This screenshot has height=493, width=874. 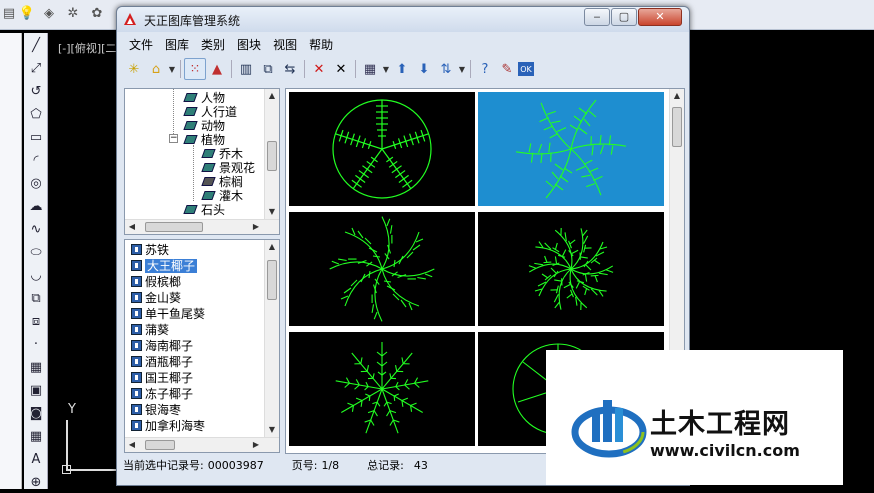 What do you see at coordinates (228, 168) in the screenshot?
I see `tree-item: 景观花` at bounding box center [228, 168].